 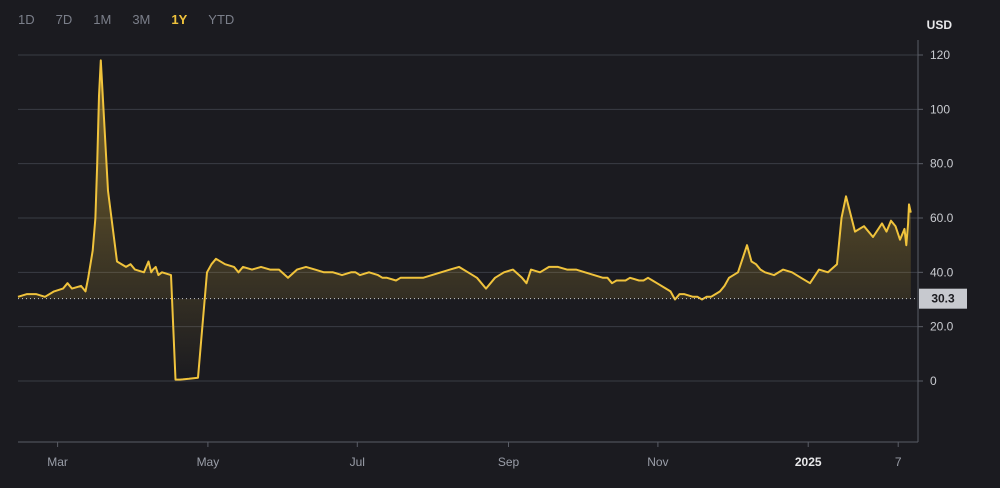 I want to click on x-tick-label: 7, so click(x=898, y=462).